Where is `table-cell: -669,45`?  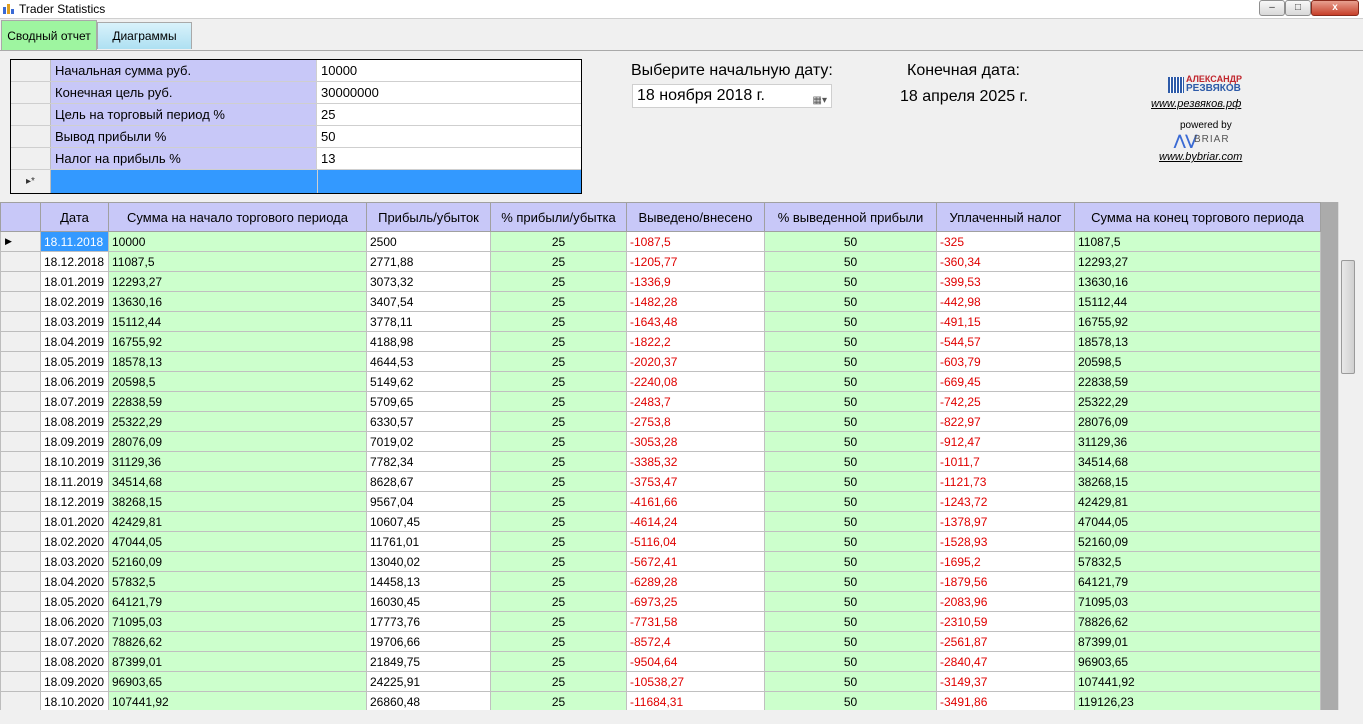 table-cell: -669,45 is located at coordinates (1005, 381).